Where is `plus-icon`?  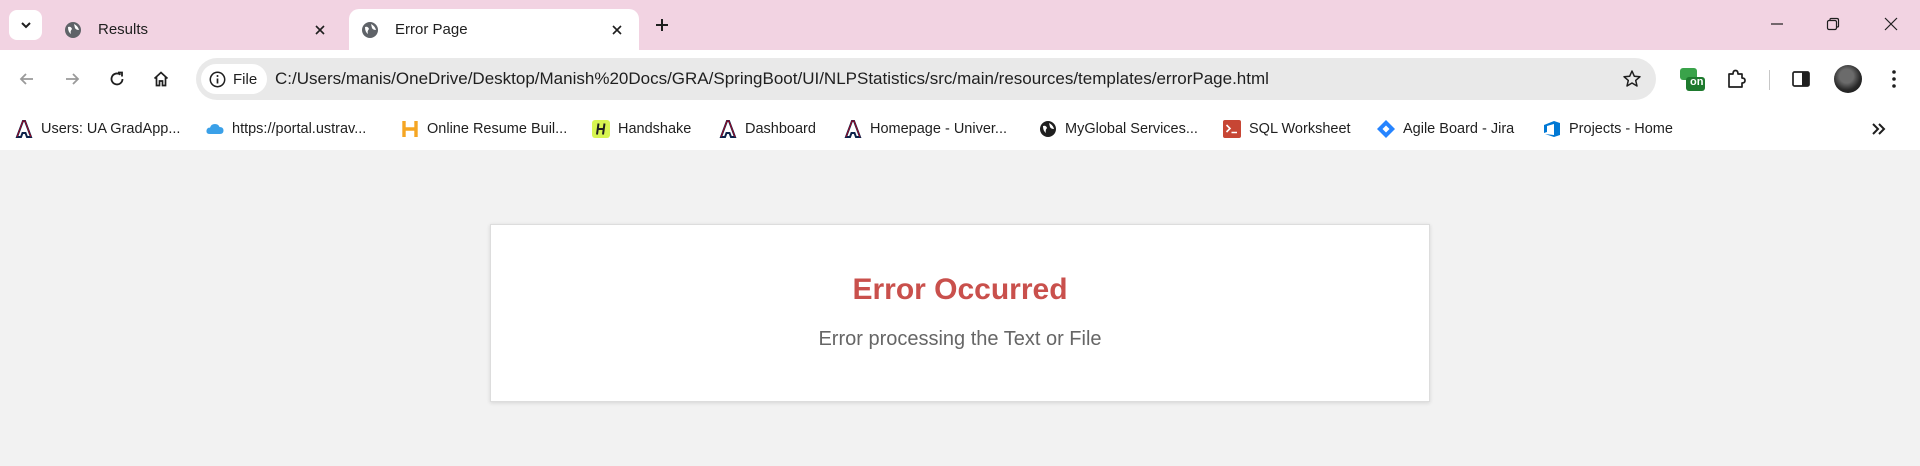
plus-icon is located at coordinates (662, 25).